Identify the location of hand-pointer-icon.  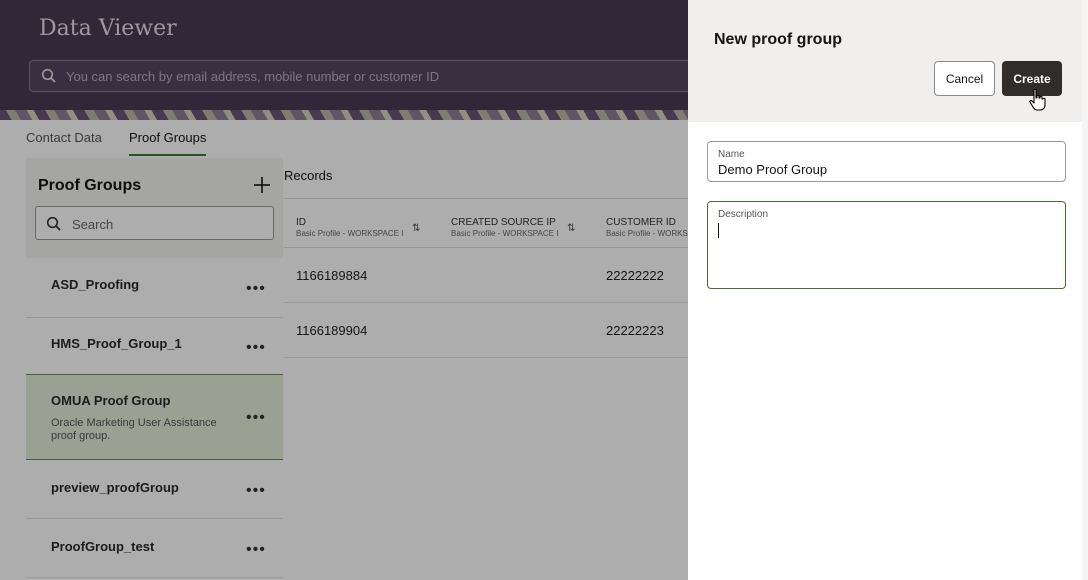
(1037, 100).